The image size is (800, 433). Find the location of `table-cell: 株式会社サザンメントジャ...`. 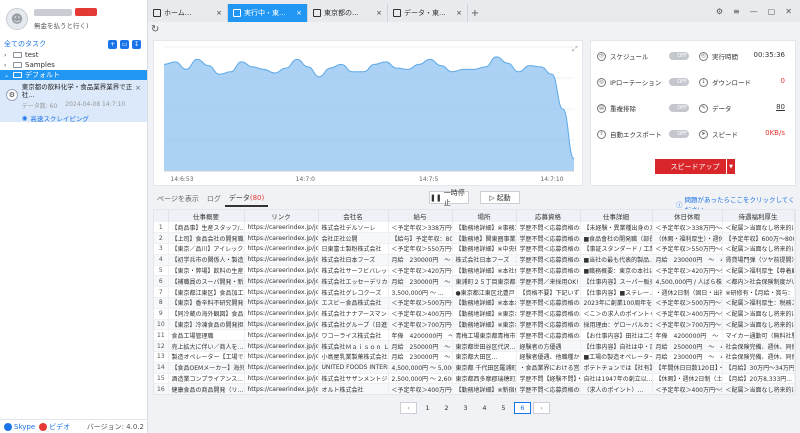

table-cell: 株式会社サザンメントジャ... is located at coordinates (353, 379).